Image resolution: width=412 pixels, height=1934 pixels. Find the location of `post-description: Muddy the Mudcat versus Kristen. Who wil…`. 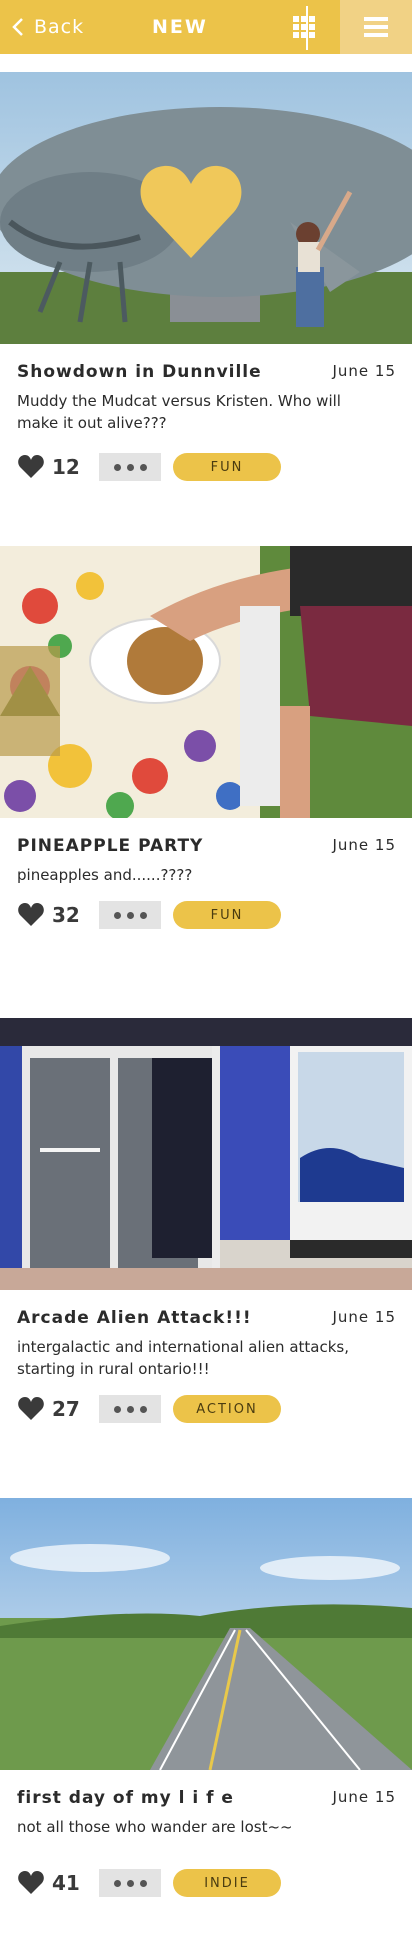

post-description: Muddy the Mudcat versus Kristen. Who wil… is located at coordinates (179, 412).